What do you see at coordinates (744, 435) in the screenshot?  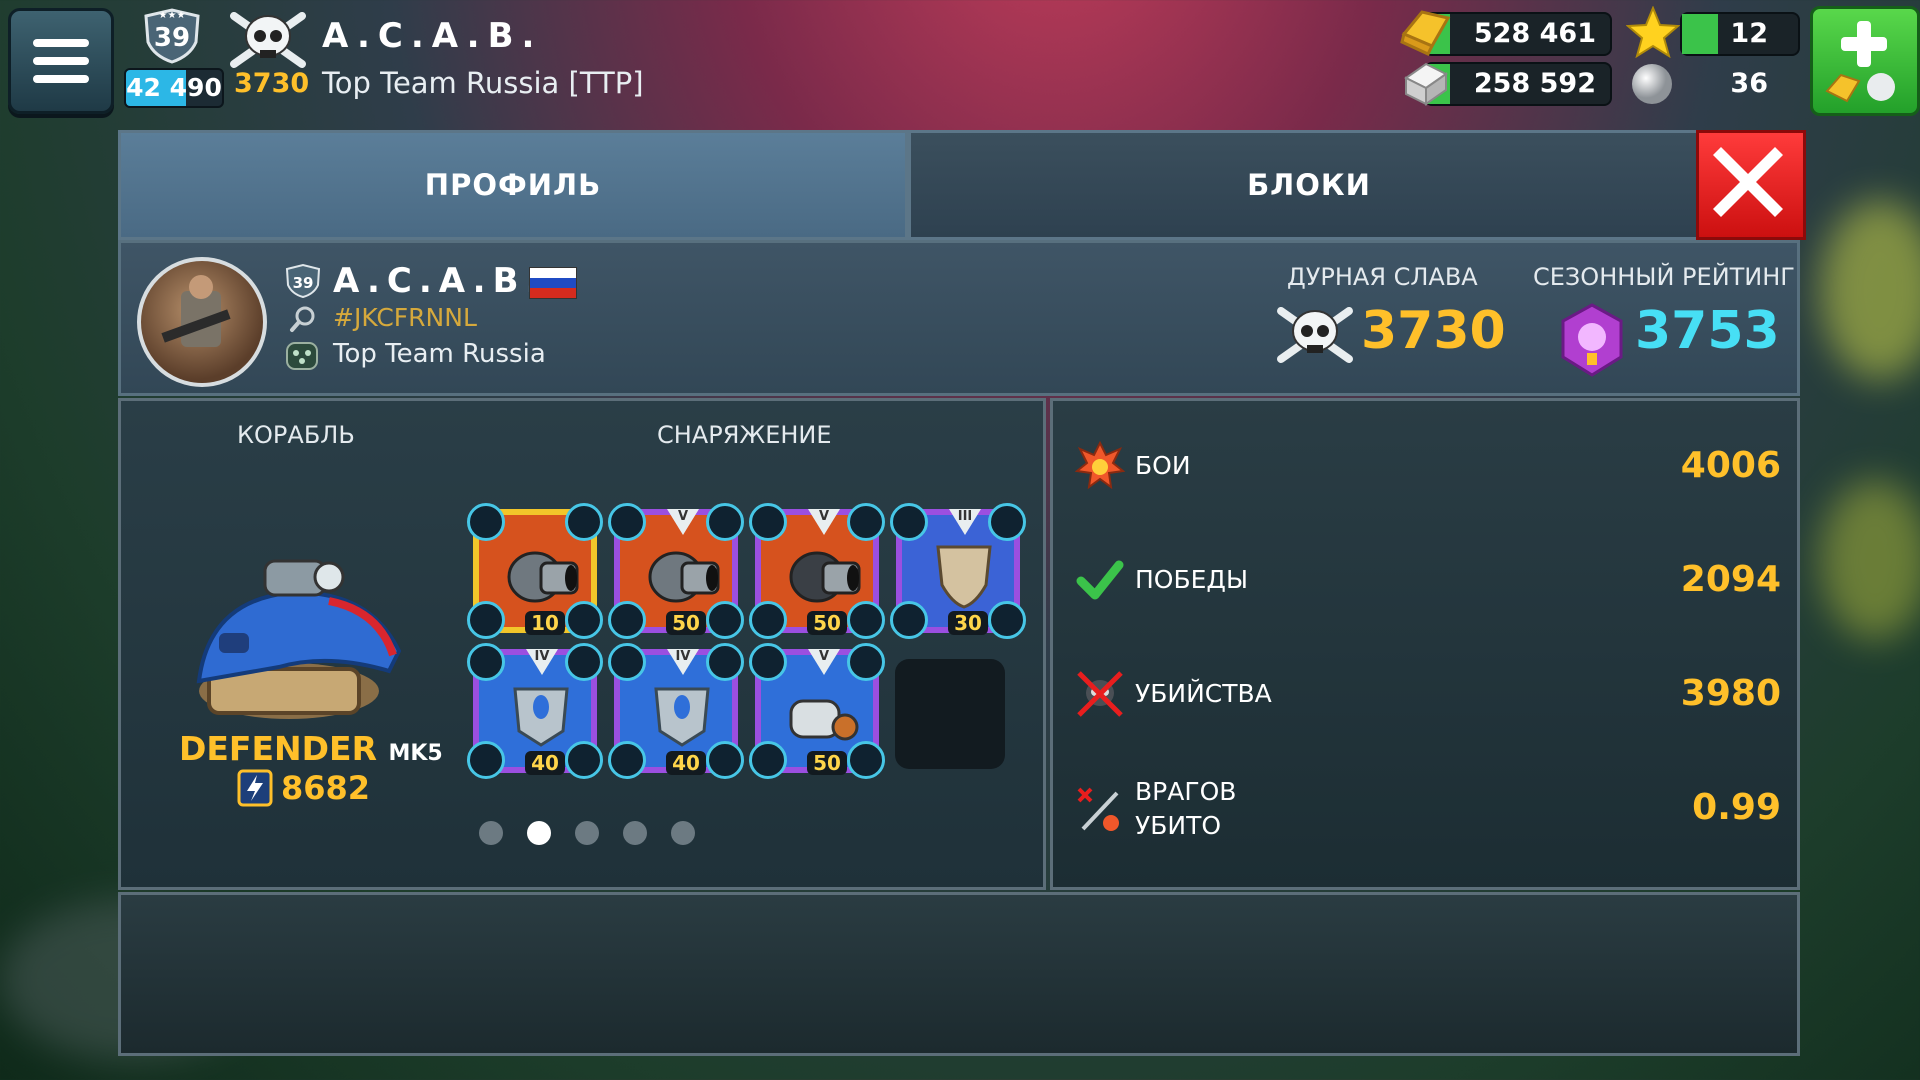 I see `gear-label: СНАРЯЖЕНИЕ` at bounding box center [744, 435].